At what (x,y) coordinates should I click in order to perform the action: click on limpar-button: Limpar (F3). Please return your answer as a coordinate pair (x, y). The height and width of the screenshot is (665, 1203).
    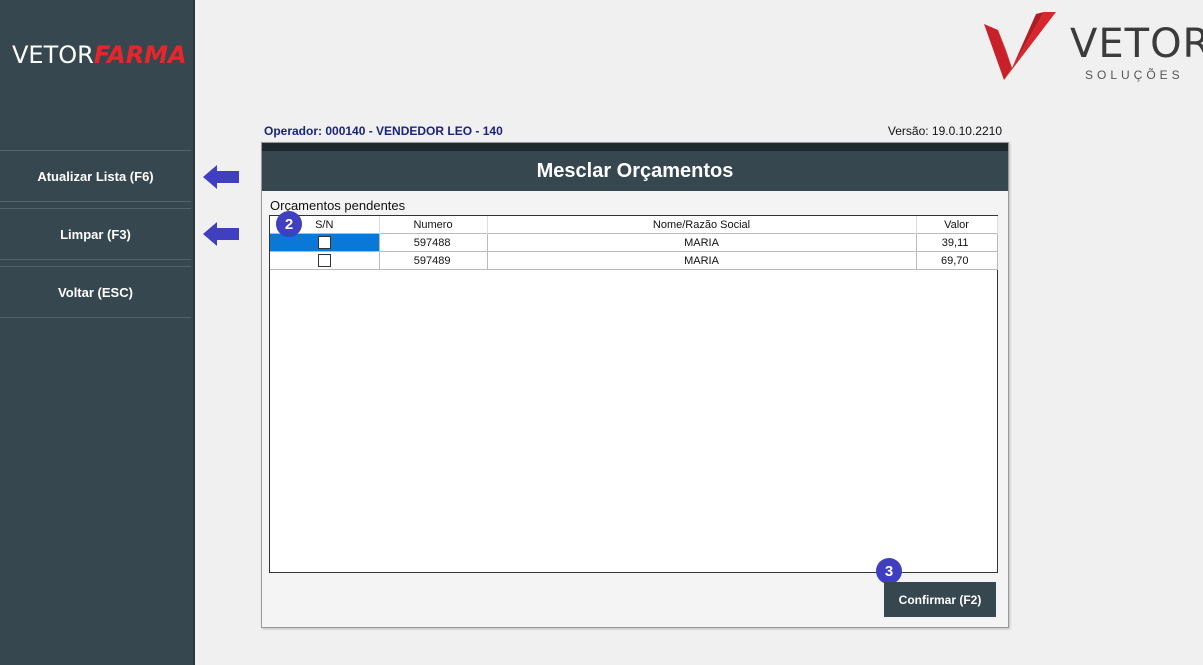
    Looking at the image, I should click on (95, 234).